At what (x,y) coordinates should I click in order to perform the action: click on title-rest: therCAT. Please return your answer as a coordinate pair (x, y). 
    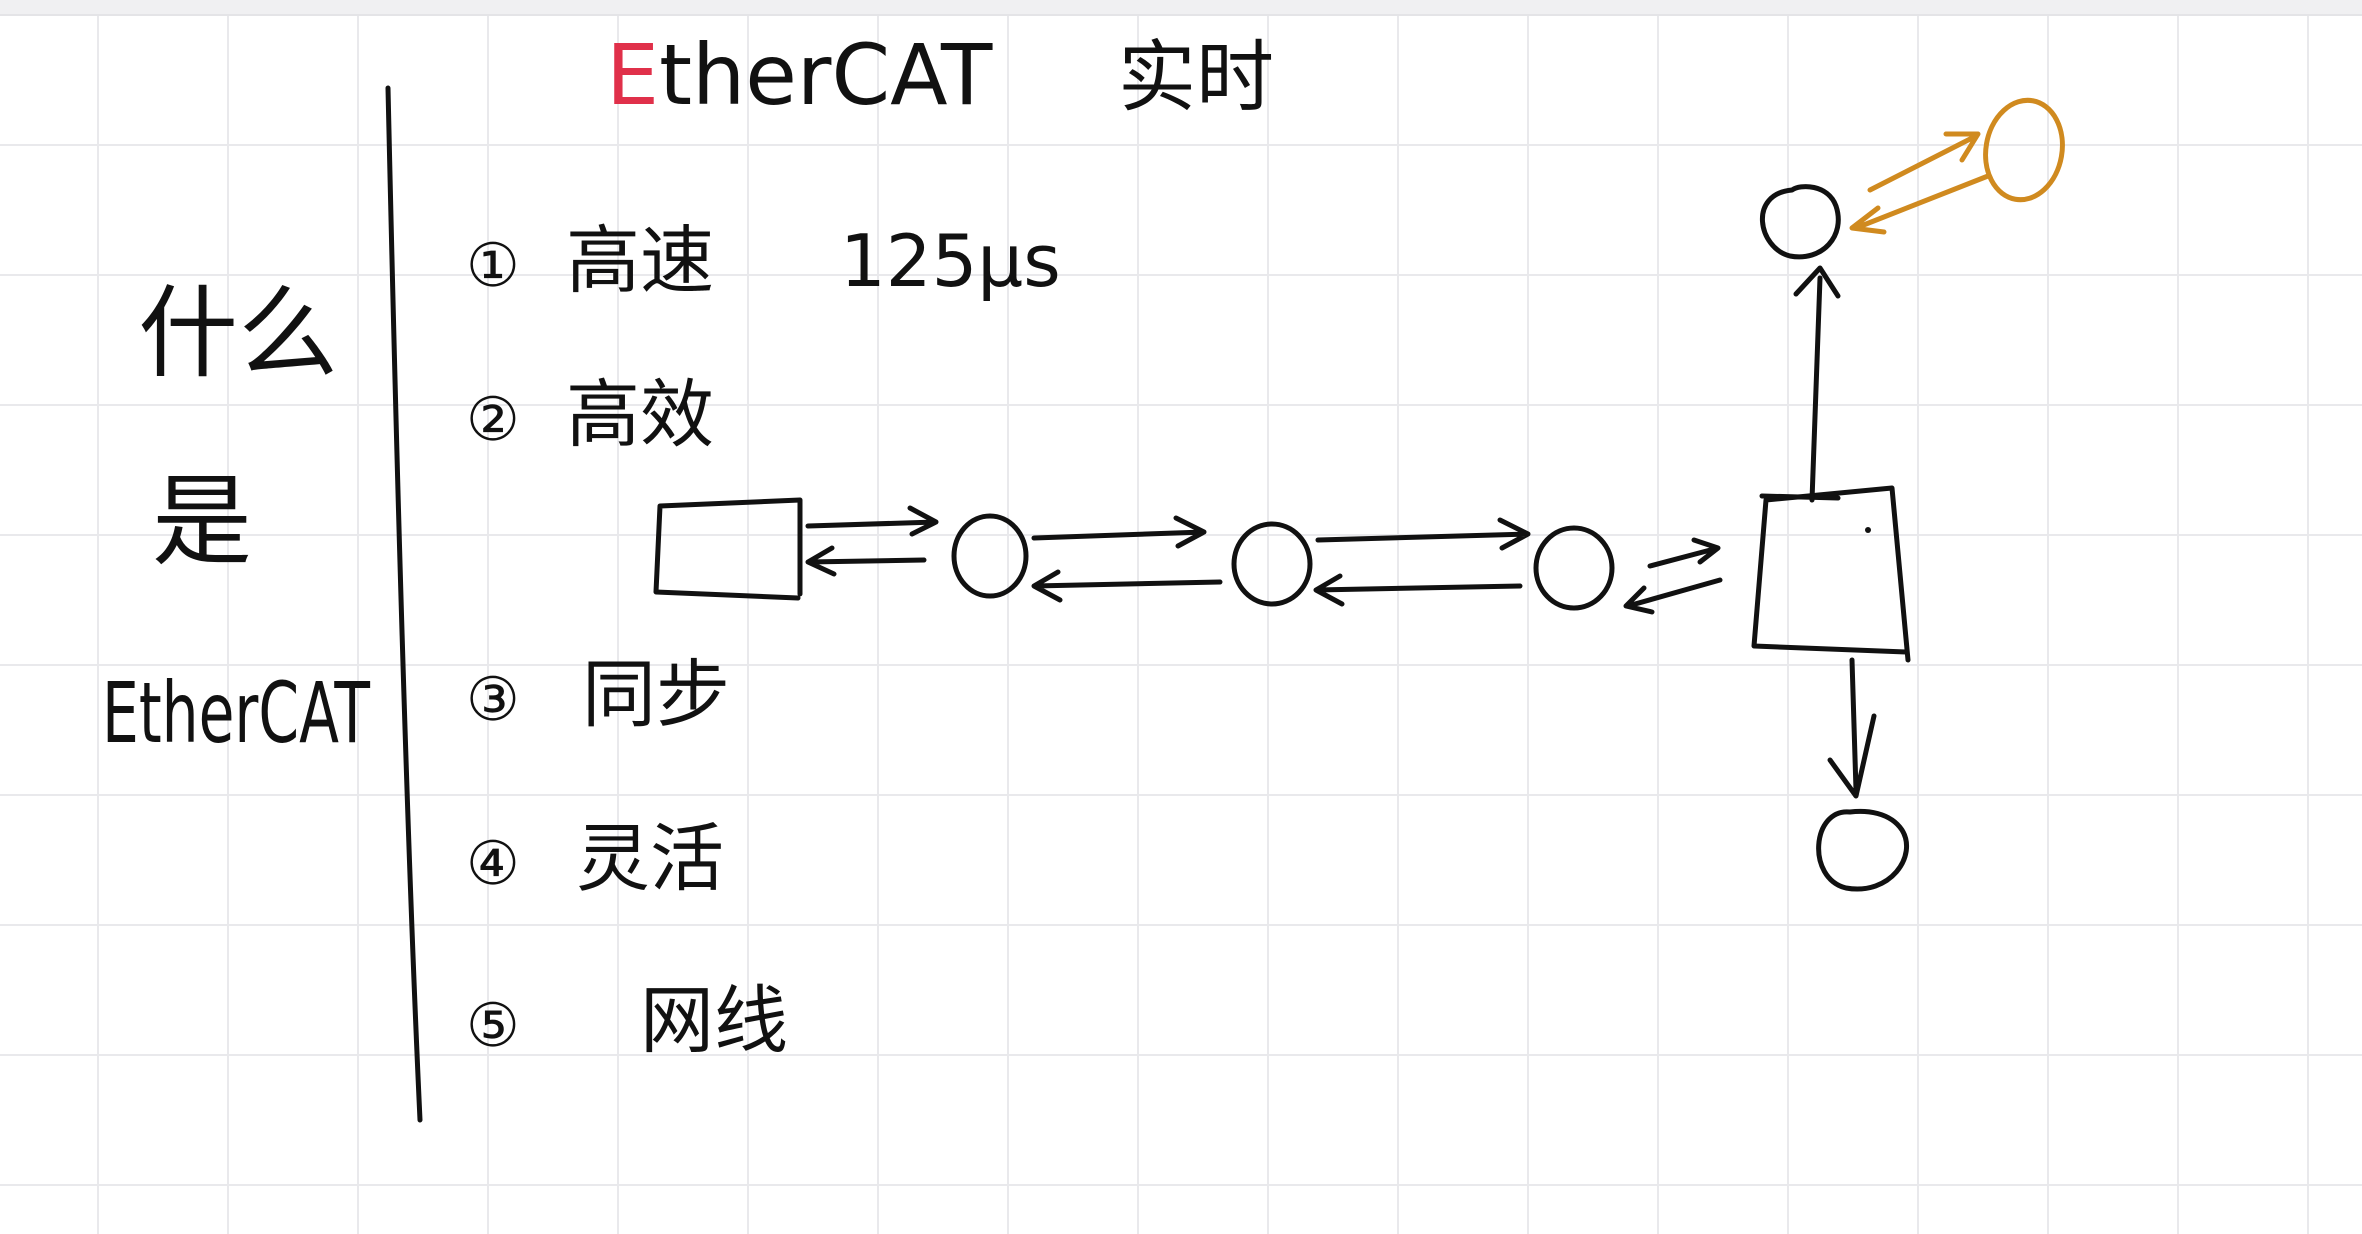
    Looking at the image, I should click on (826, 75).